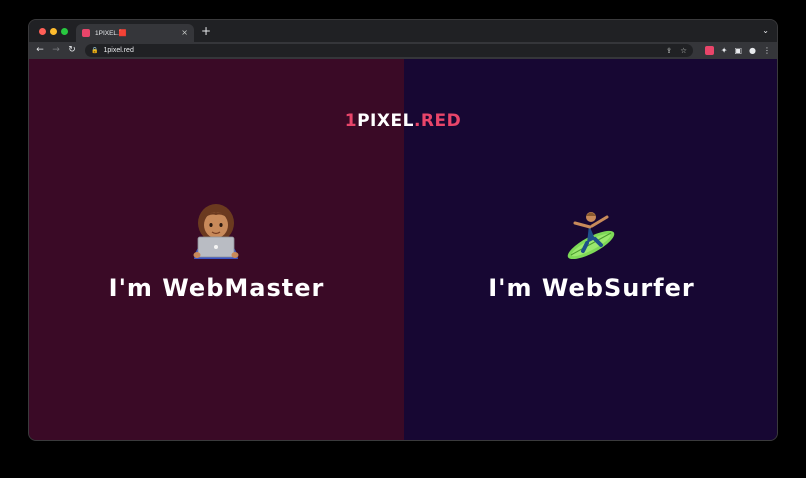 The image size is (806, 478). I want to click on tab-search-icon: ⌄, so click(765, 30).